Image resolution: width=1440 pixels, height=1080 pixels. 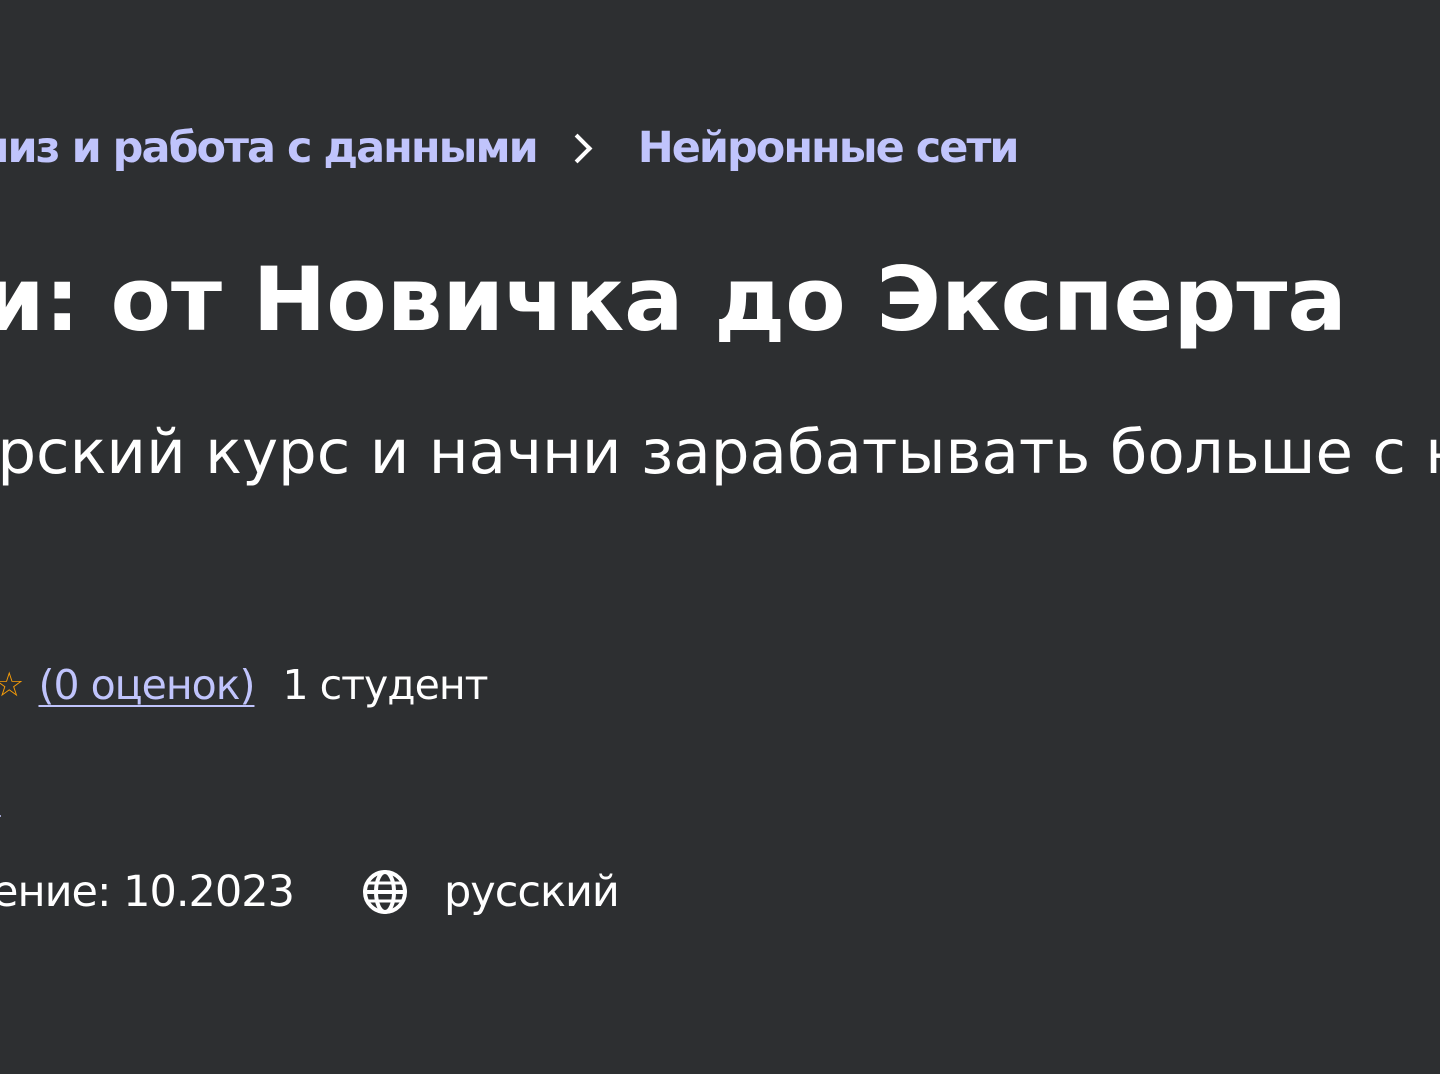 What do you see at coordinates (385, 685) in the screenshot?
I see `students-count: 1 студент` at bounding box center [385, 685].